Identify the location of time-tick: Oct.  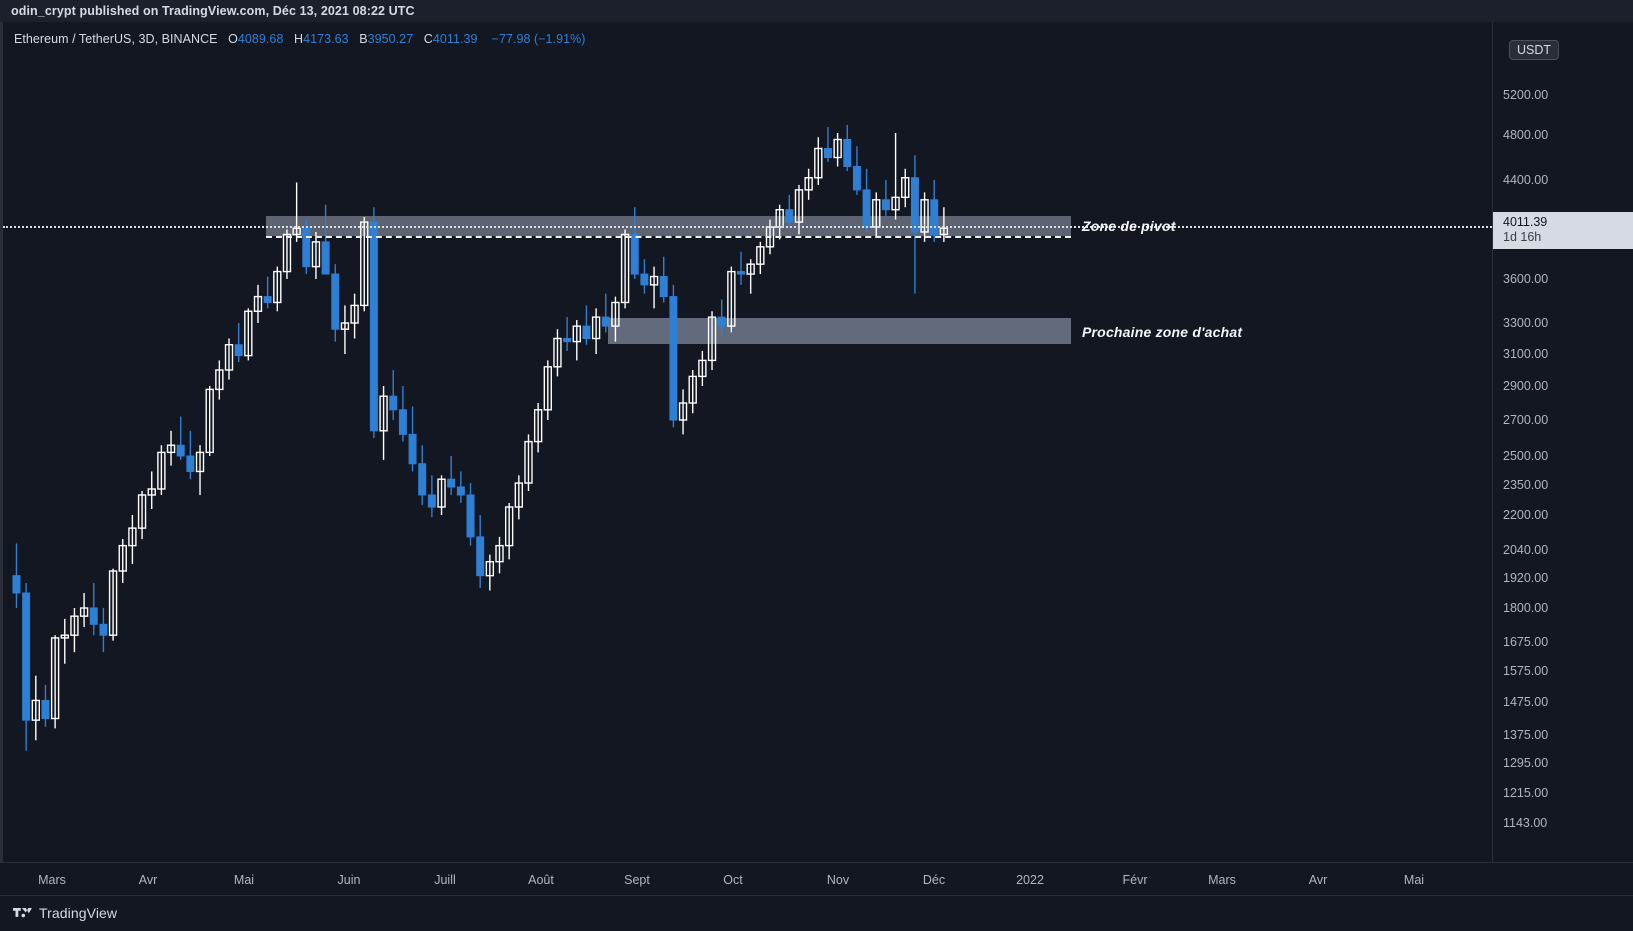
(733, 880).